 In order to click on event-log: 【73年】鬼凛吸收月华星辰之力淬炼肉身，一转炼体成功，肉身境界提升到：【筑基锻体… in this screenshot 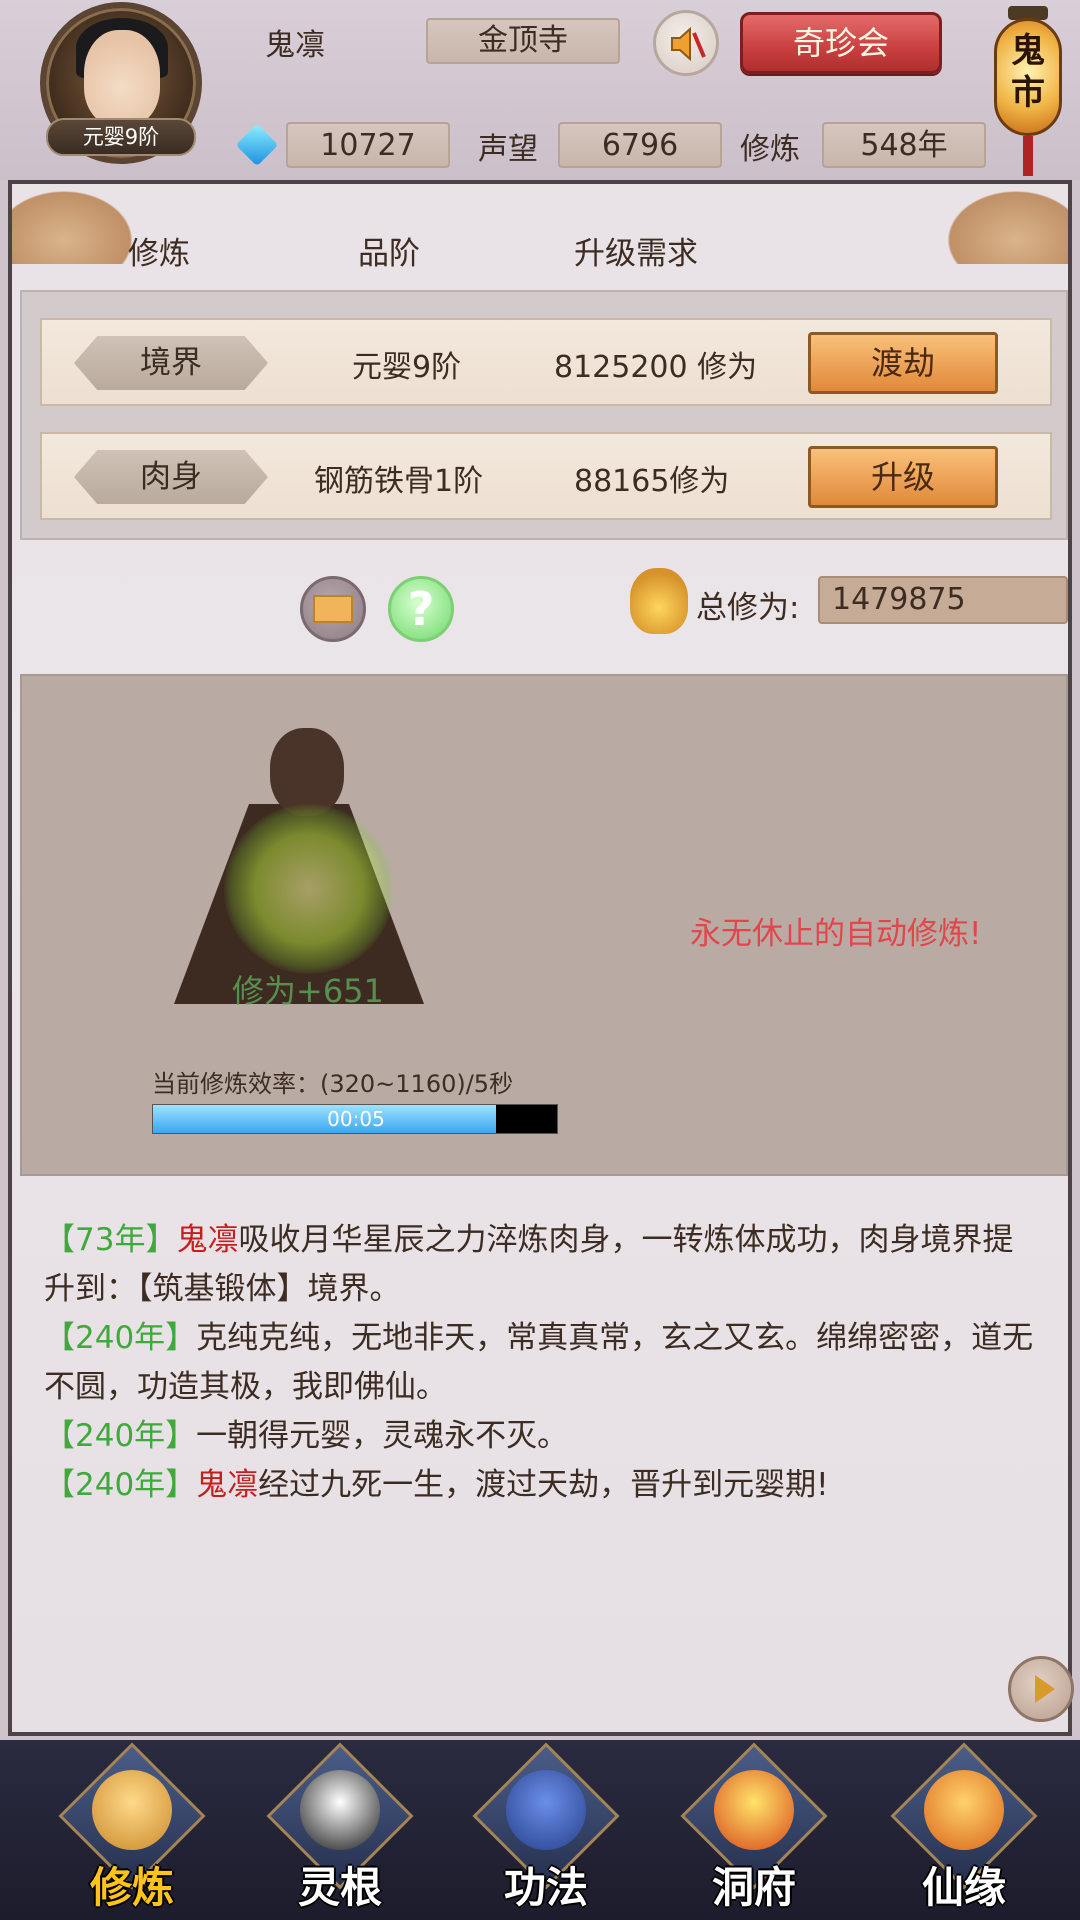, I will do `click(544, 1363)`.